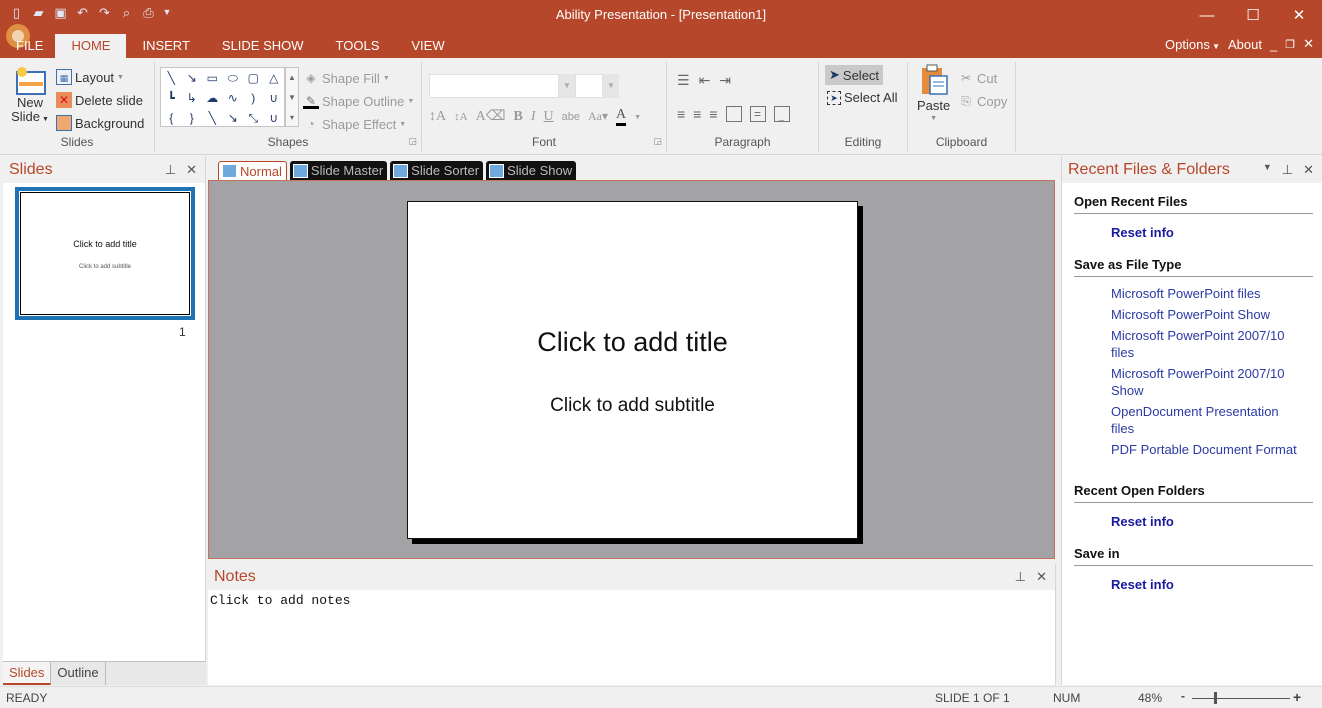 Image resolution: width=1322 pixels, height=708 pixels. Describe the element at coordinates (192, 98) in the screenshot. I see `elbow-arrow-connector-icon: ↳` at that location.